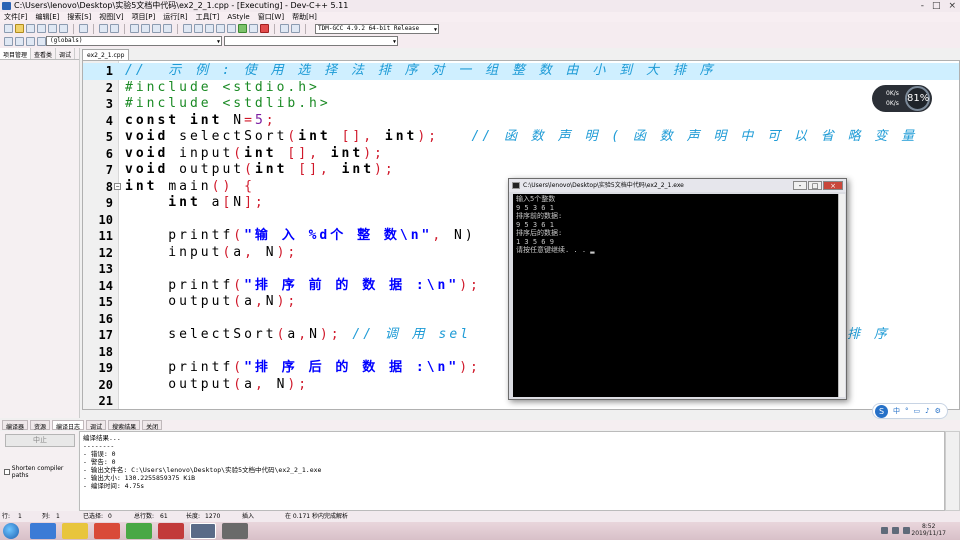  What do you see at coordinates (260, 170) in the screenshot?
I see `code-text: void output(int [], int);` at bounding box center [260, 170].